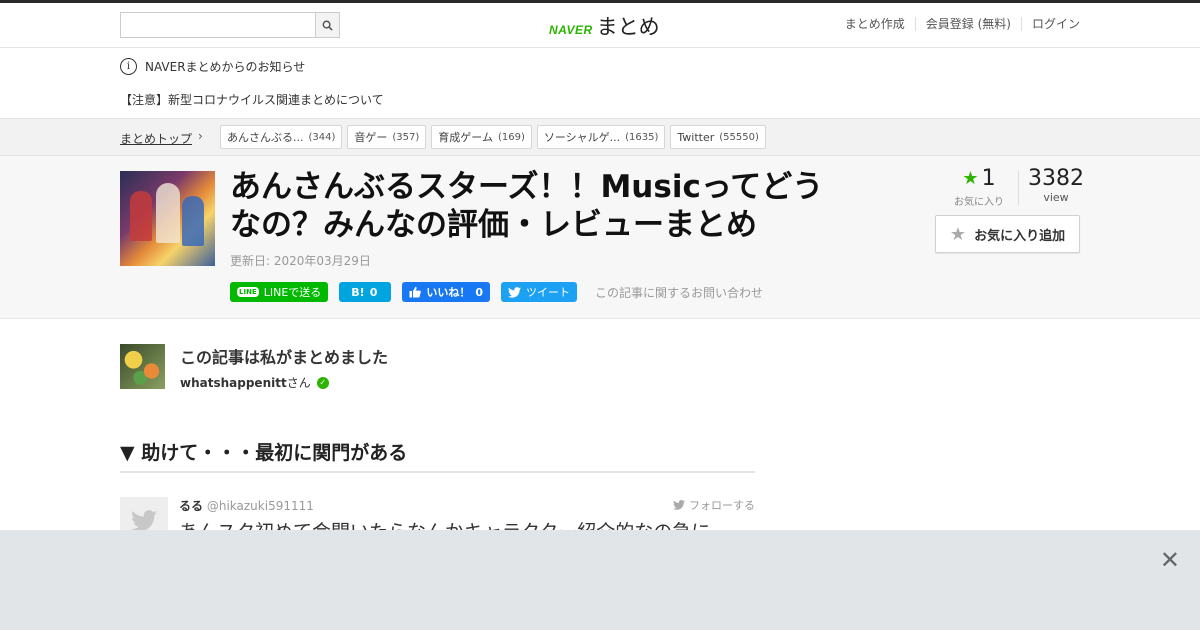 The image size is (1200, 630). Describe the element at coordinates (465, 137) in the screenshot. I see `tag-label: 育成ゲーム` at that location.